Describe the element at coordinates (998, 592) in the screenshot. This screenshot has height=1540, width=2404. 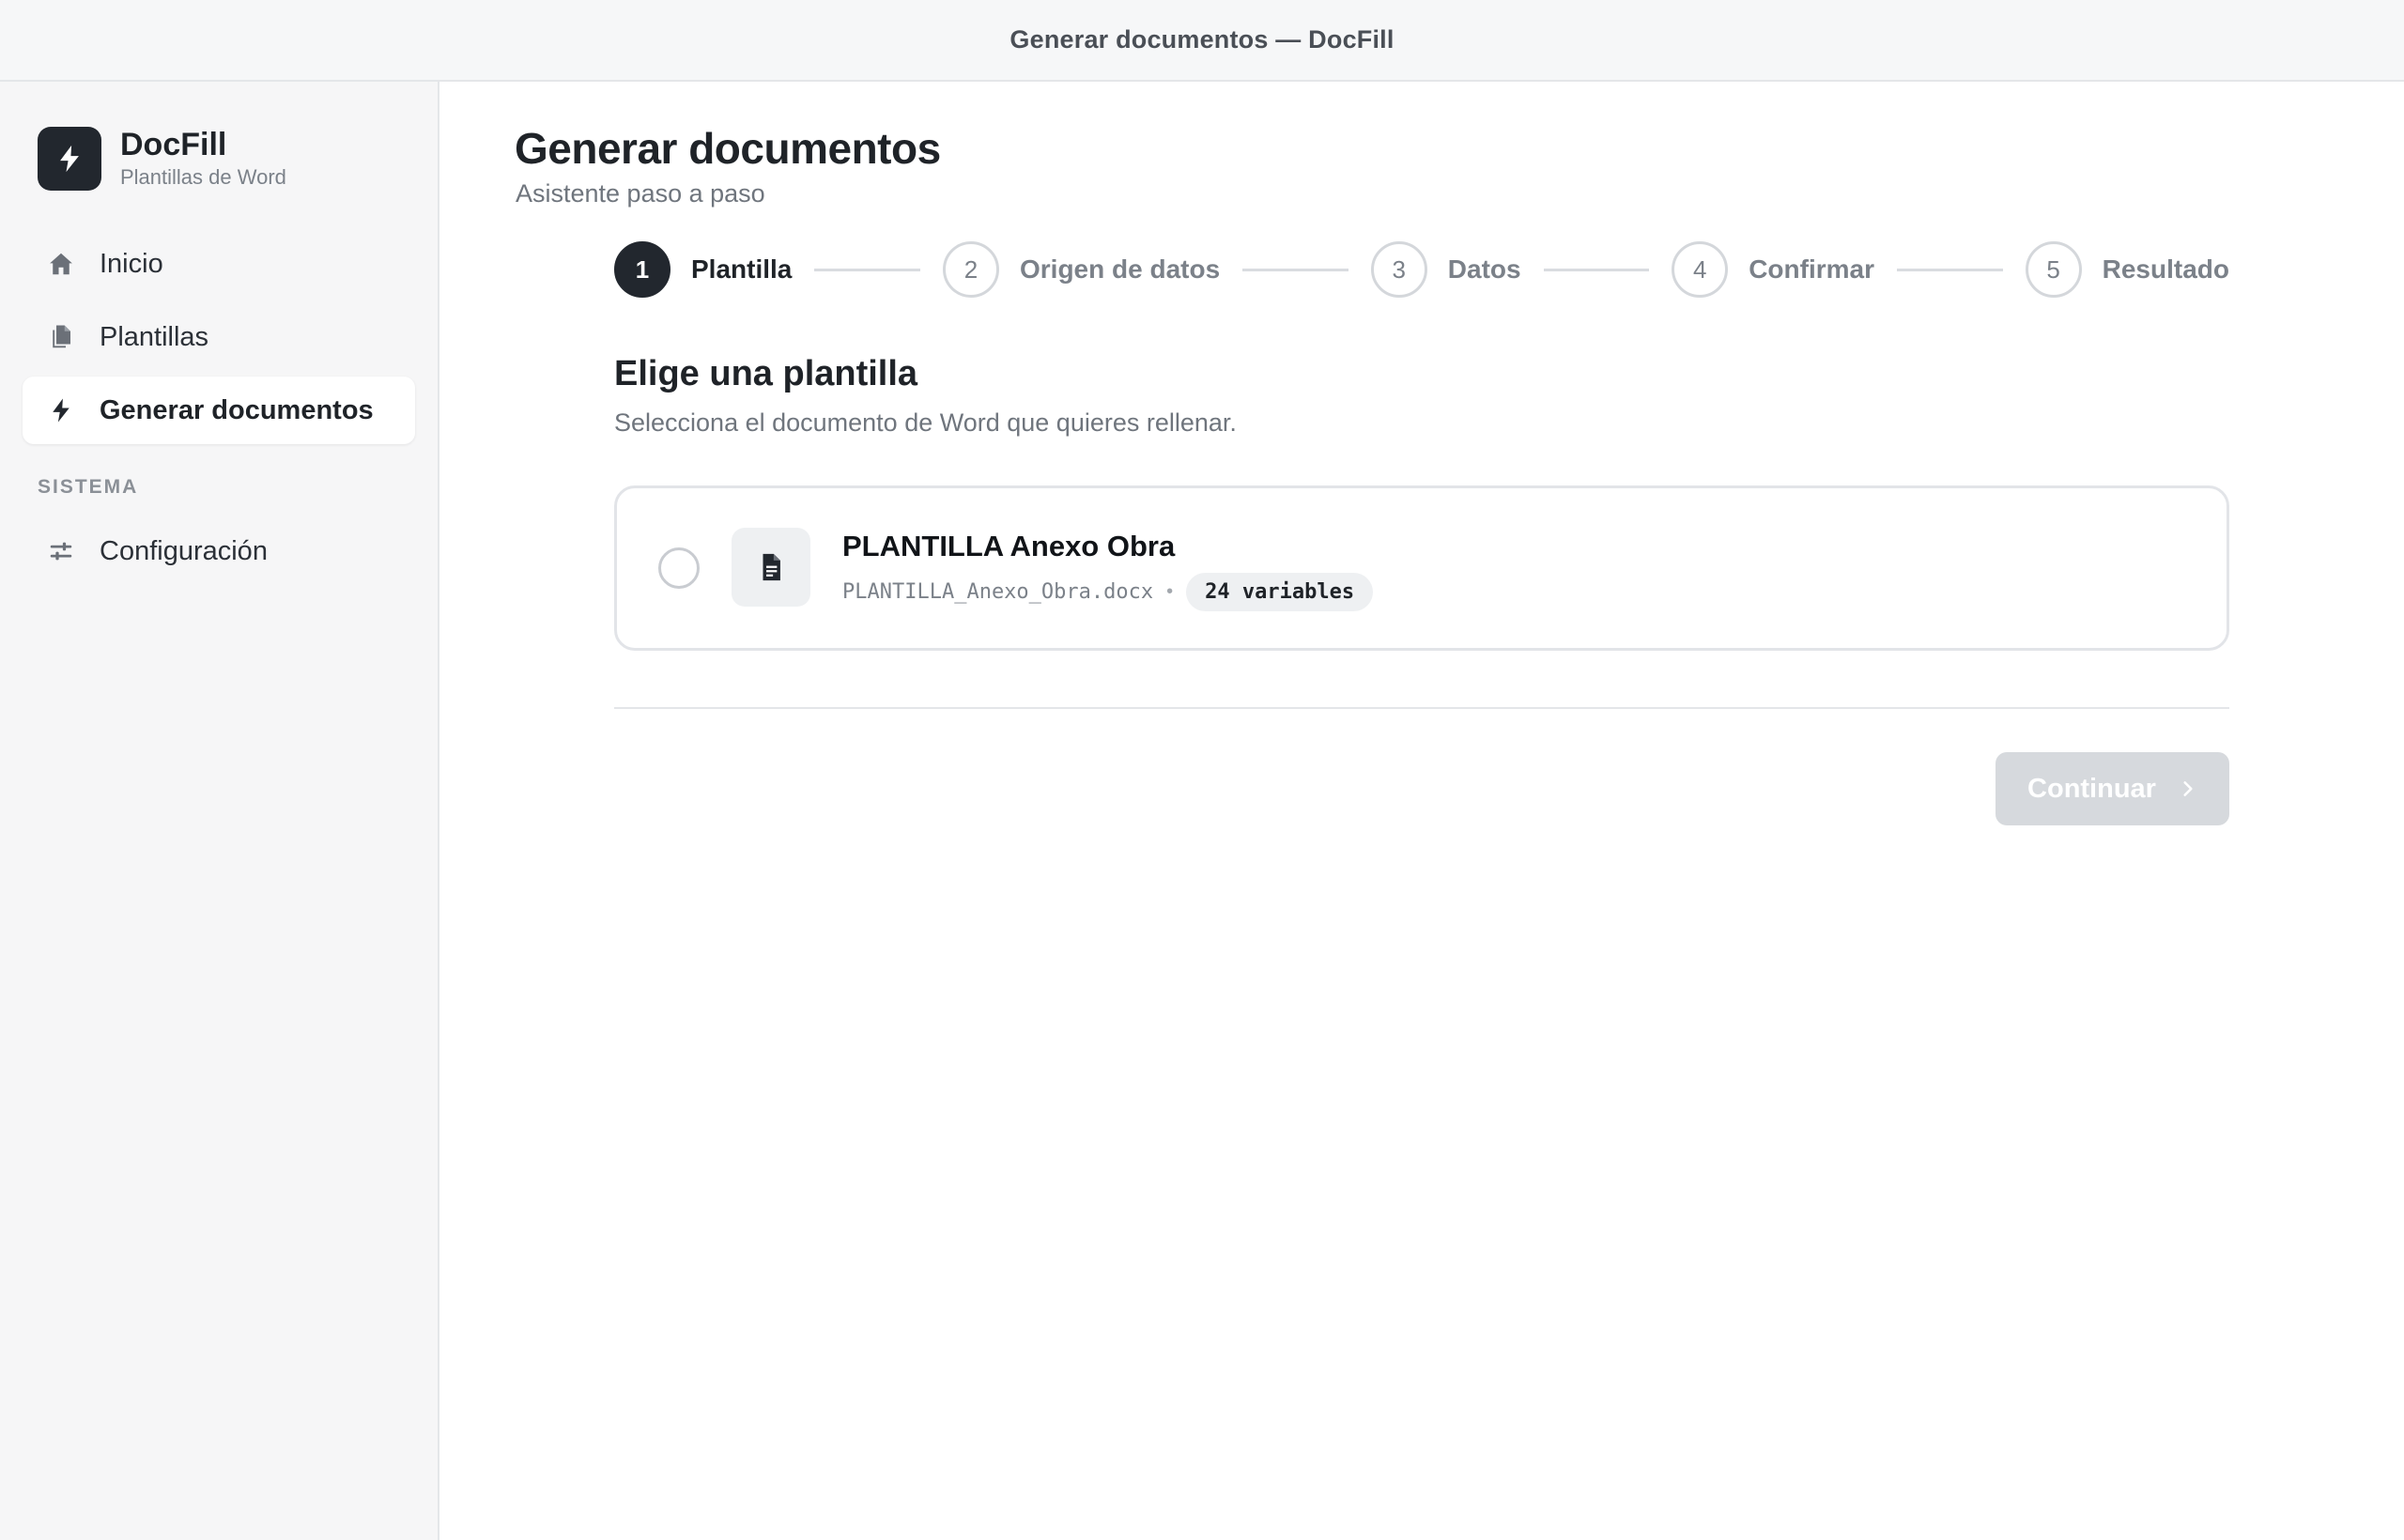
I see `template-filename: PLANTILLA_Anexo_Obra.docx` at that location.